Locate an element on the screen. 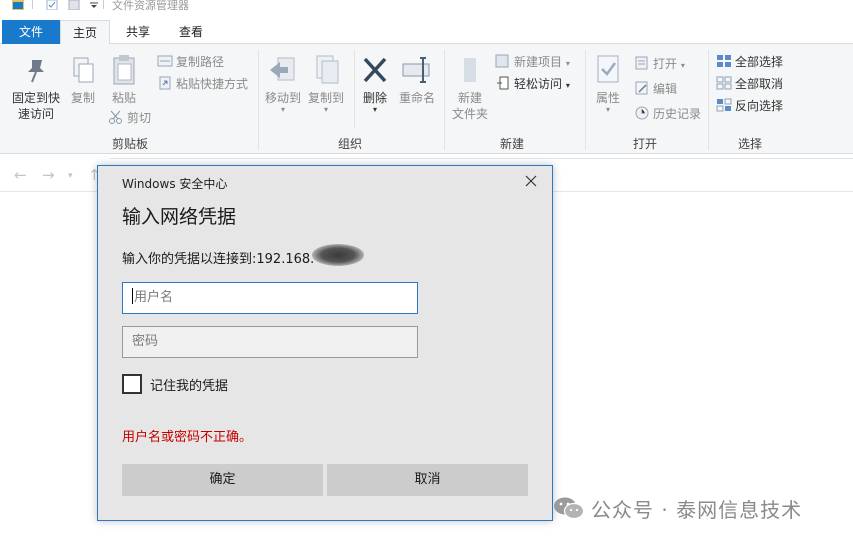 Image resolution: width=853 pixels, height=541 pixels. rename-icon is located at coordinates (416, 70).